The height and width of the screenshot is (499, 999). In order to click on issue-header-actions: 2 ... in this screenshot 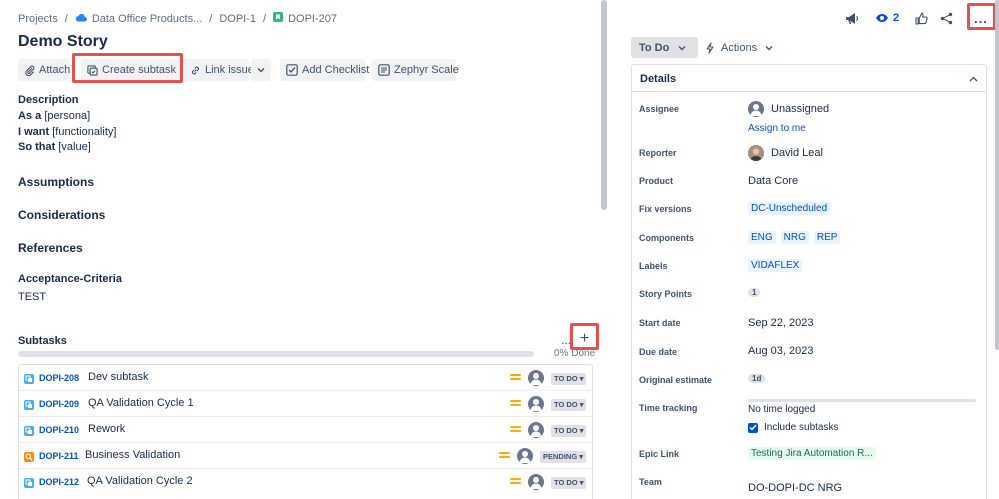, I will do `click(919, 18)`.